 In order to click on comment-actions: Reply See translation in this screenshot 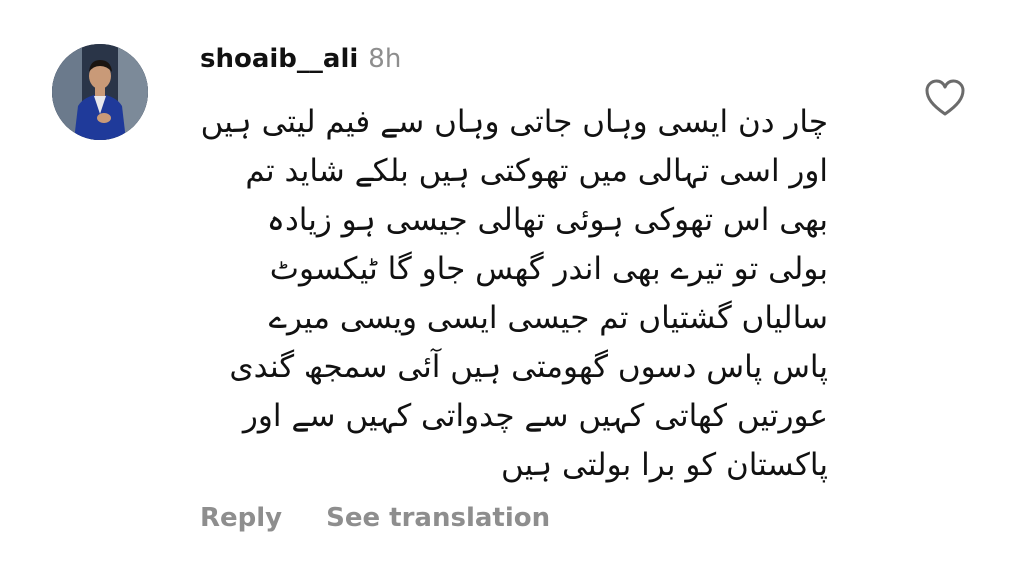, I will do `click(375, 518)`.